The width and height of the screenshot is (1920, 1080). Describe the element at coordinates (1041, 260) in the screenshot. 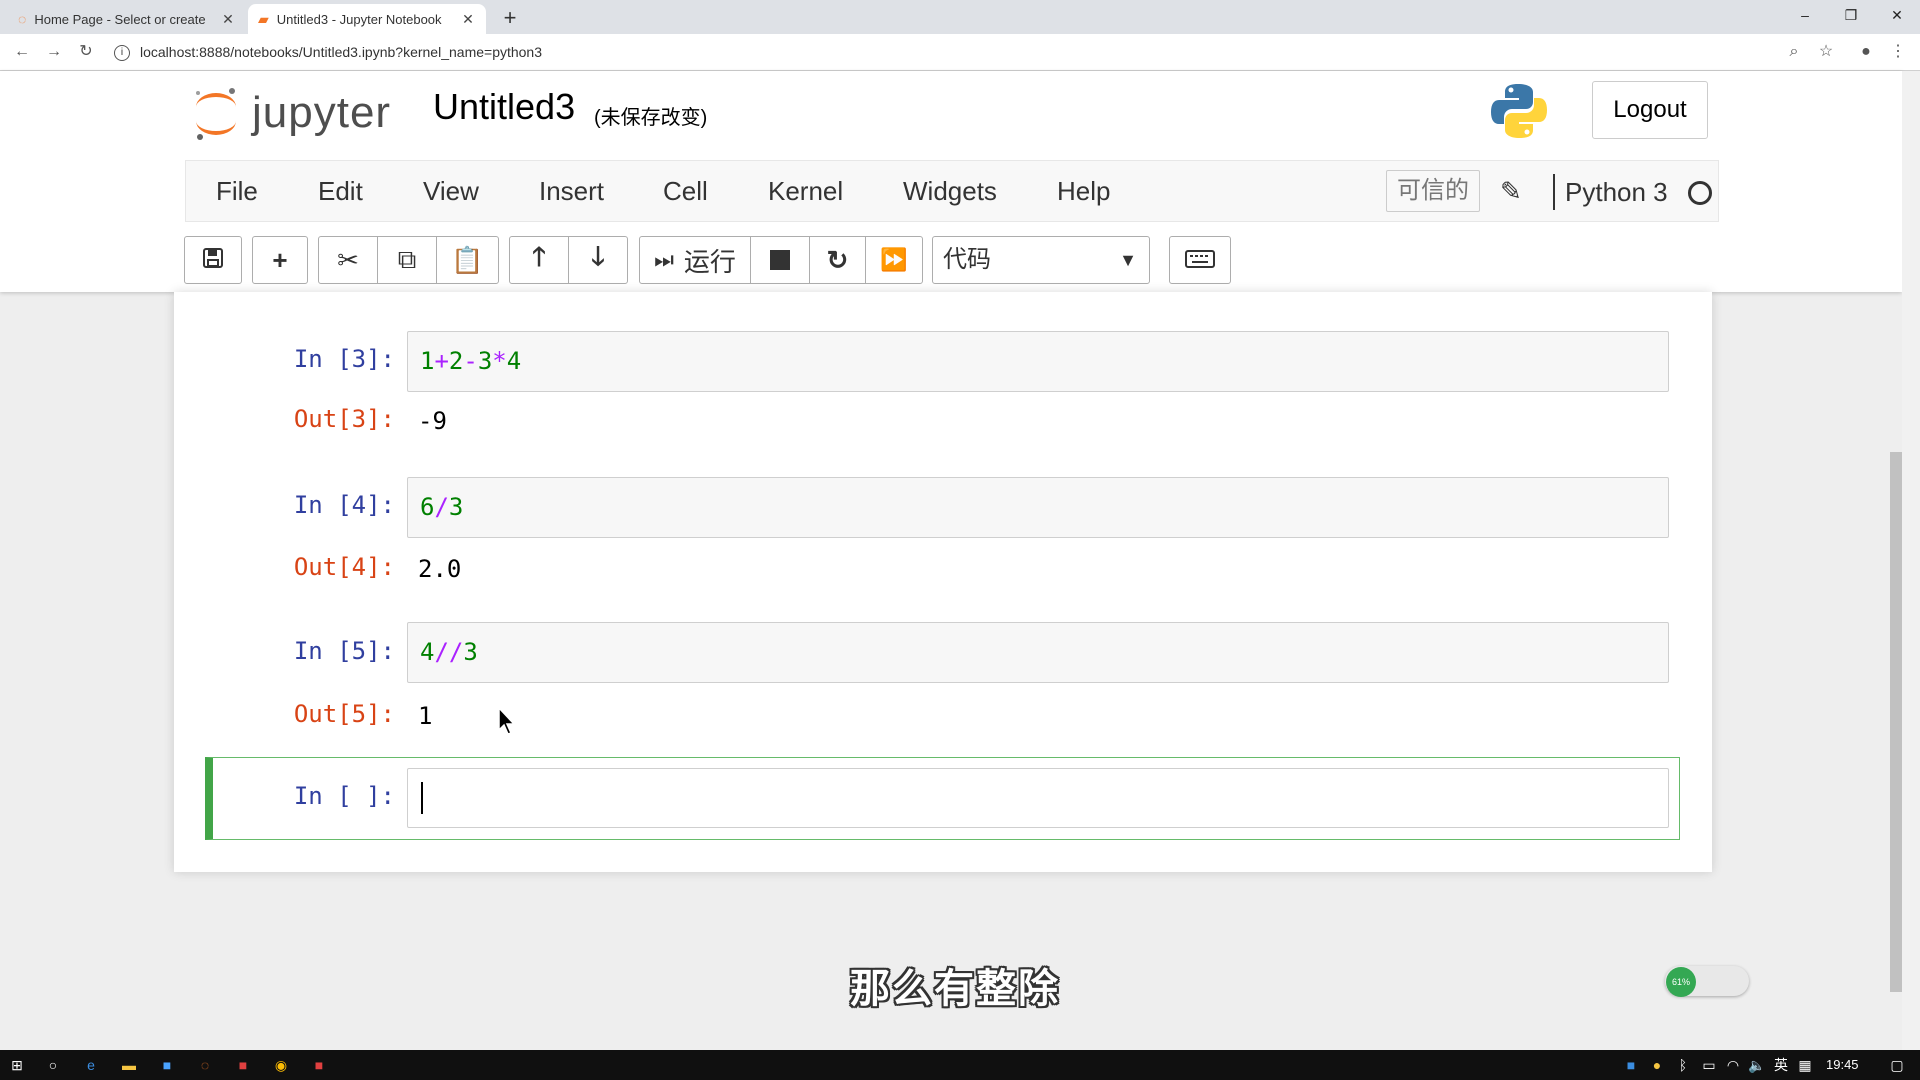

I see `cell-type-select: 代码 ▼` at that location.